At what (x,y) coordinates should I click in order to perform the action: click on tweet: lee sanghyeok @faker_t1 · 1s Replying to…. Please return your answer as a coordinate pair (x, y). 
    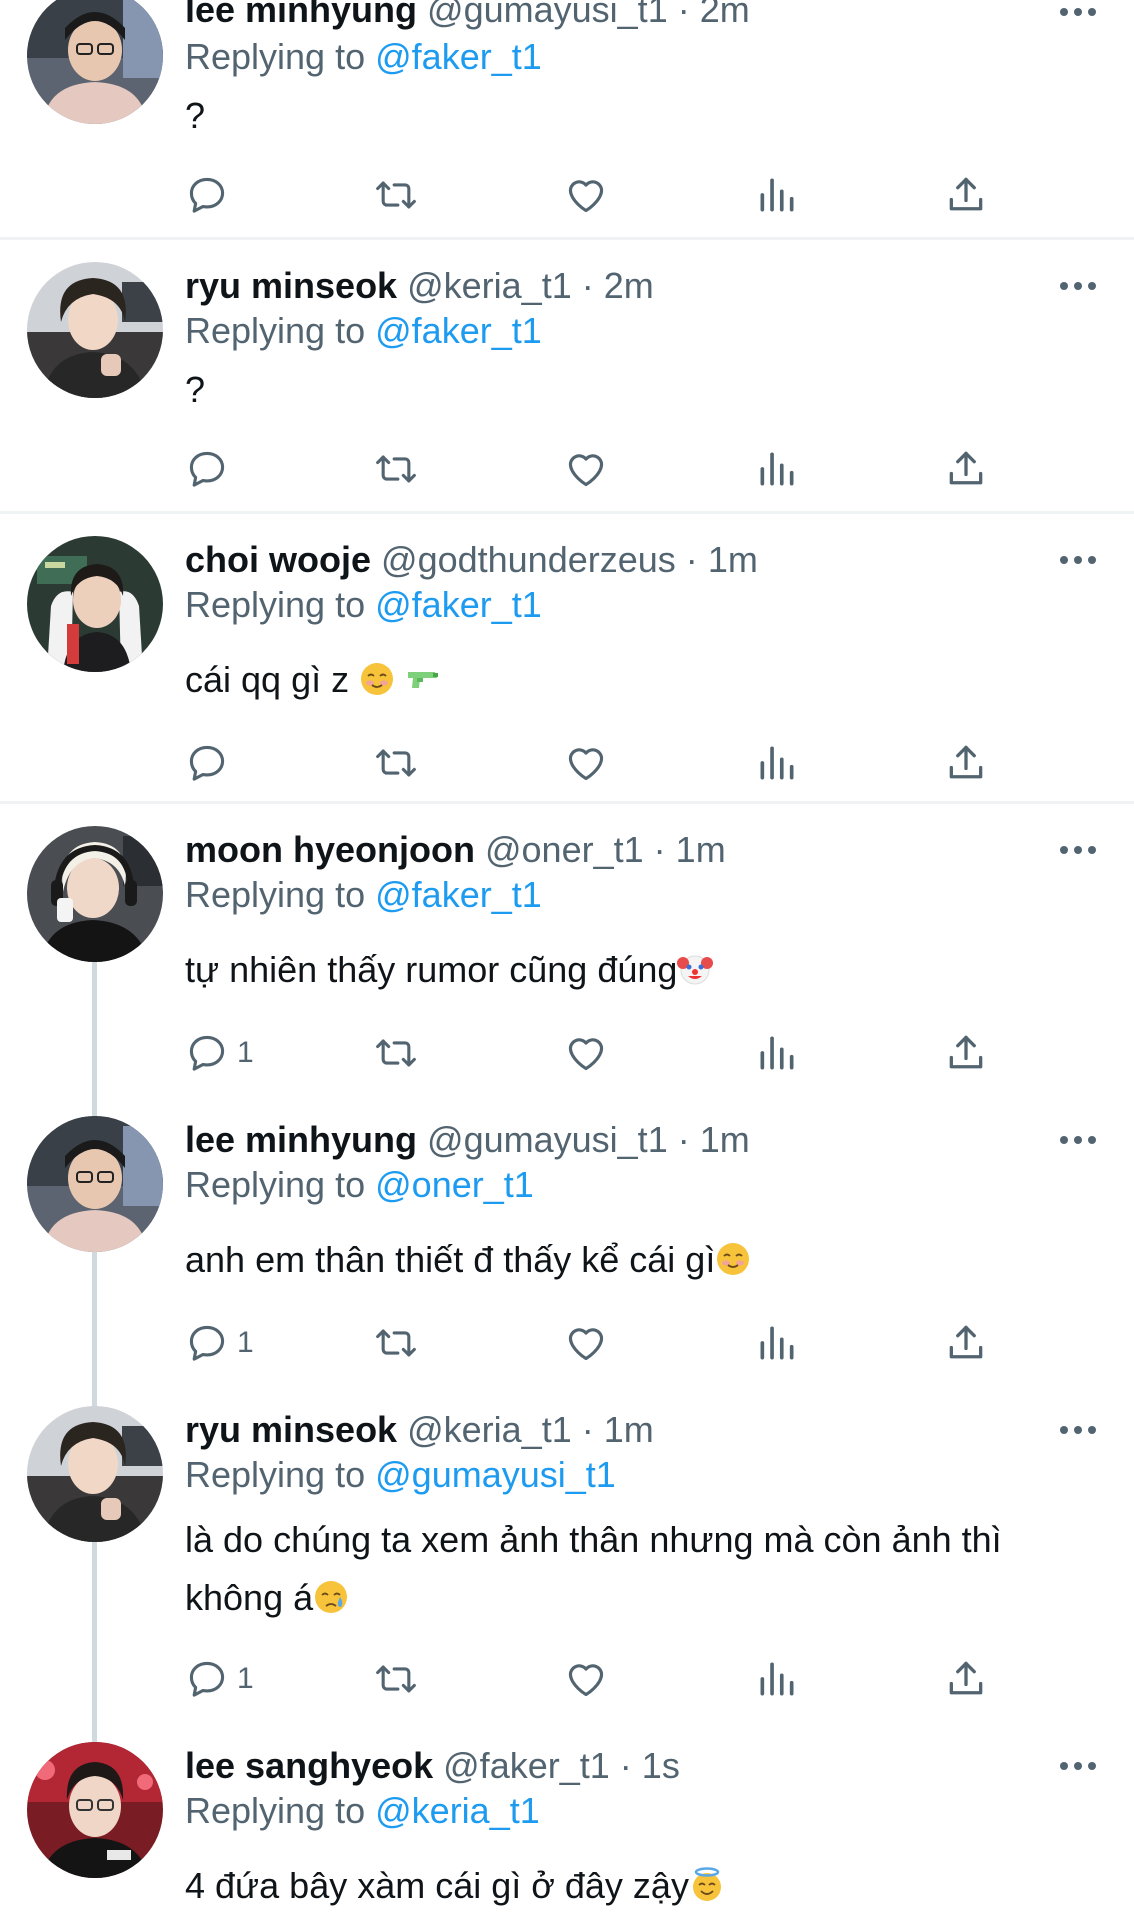
    Looking at the image, I should click on (567, 1820).